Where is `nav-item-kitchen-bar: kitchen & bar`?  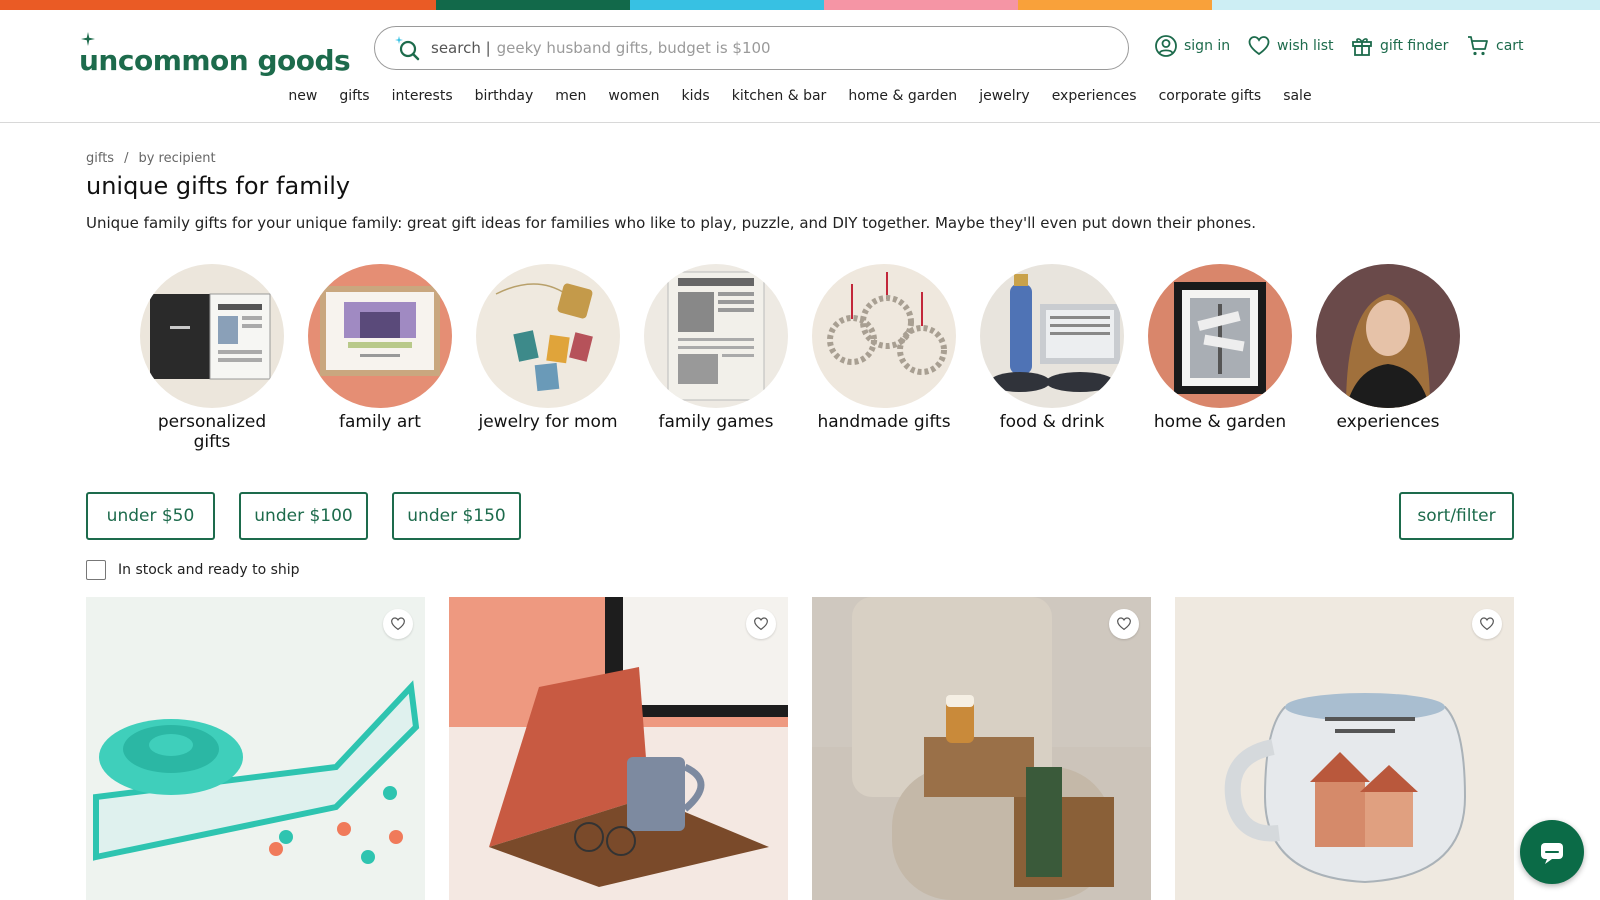
nav-item-kitchen-bar: kitchen & bar is located at coordinates (779, 96).